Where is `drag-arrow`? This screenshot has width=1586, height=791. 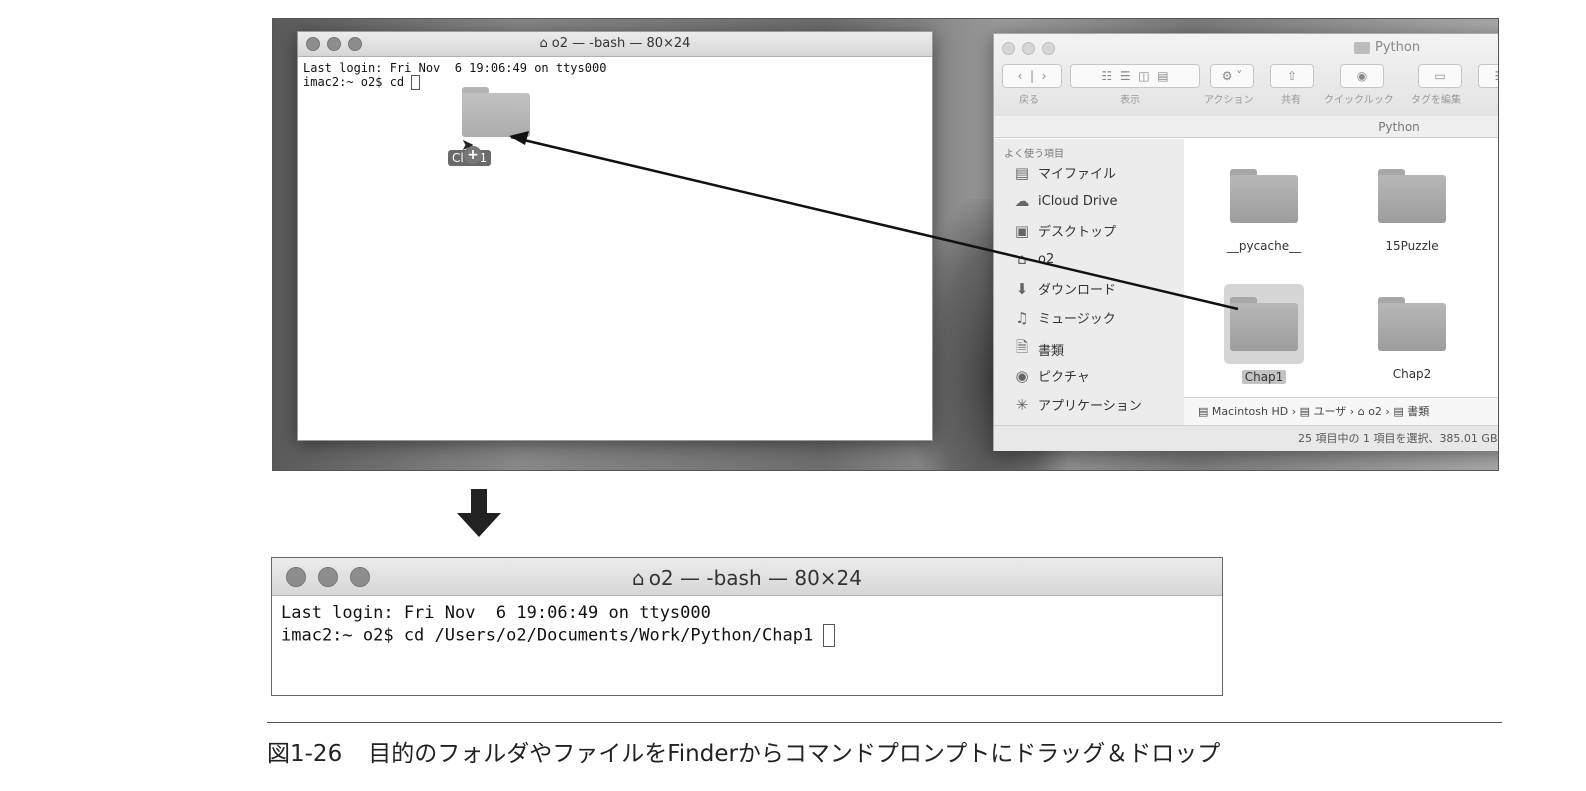
drag-arrow is located at coordinates (874, 221).